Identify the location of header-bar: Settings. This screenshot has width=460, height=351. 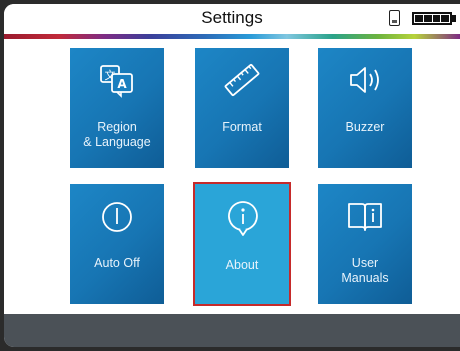
(232, 19).